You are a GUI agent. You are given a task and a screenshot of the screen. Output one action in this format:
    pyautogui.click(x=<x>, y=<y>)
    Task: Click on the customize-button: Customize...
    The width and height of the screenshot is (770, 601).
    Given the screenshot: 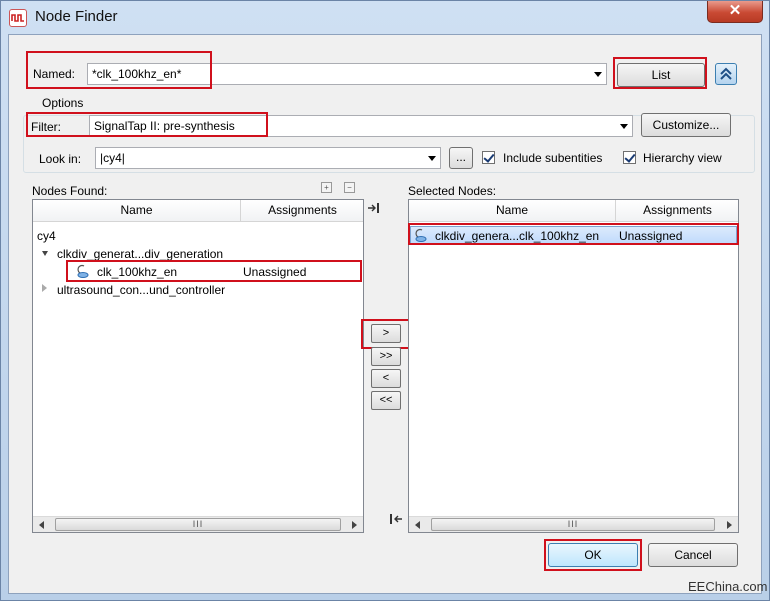 What is the action you would take?
    pyautogui.click(x=686, y=125)
    